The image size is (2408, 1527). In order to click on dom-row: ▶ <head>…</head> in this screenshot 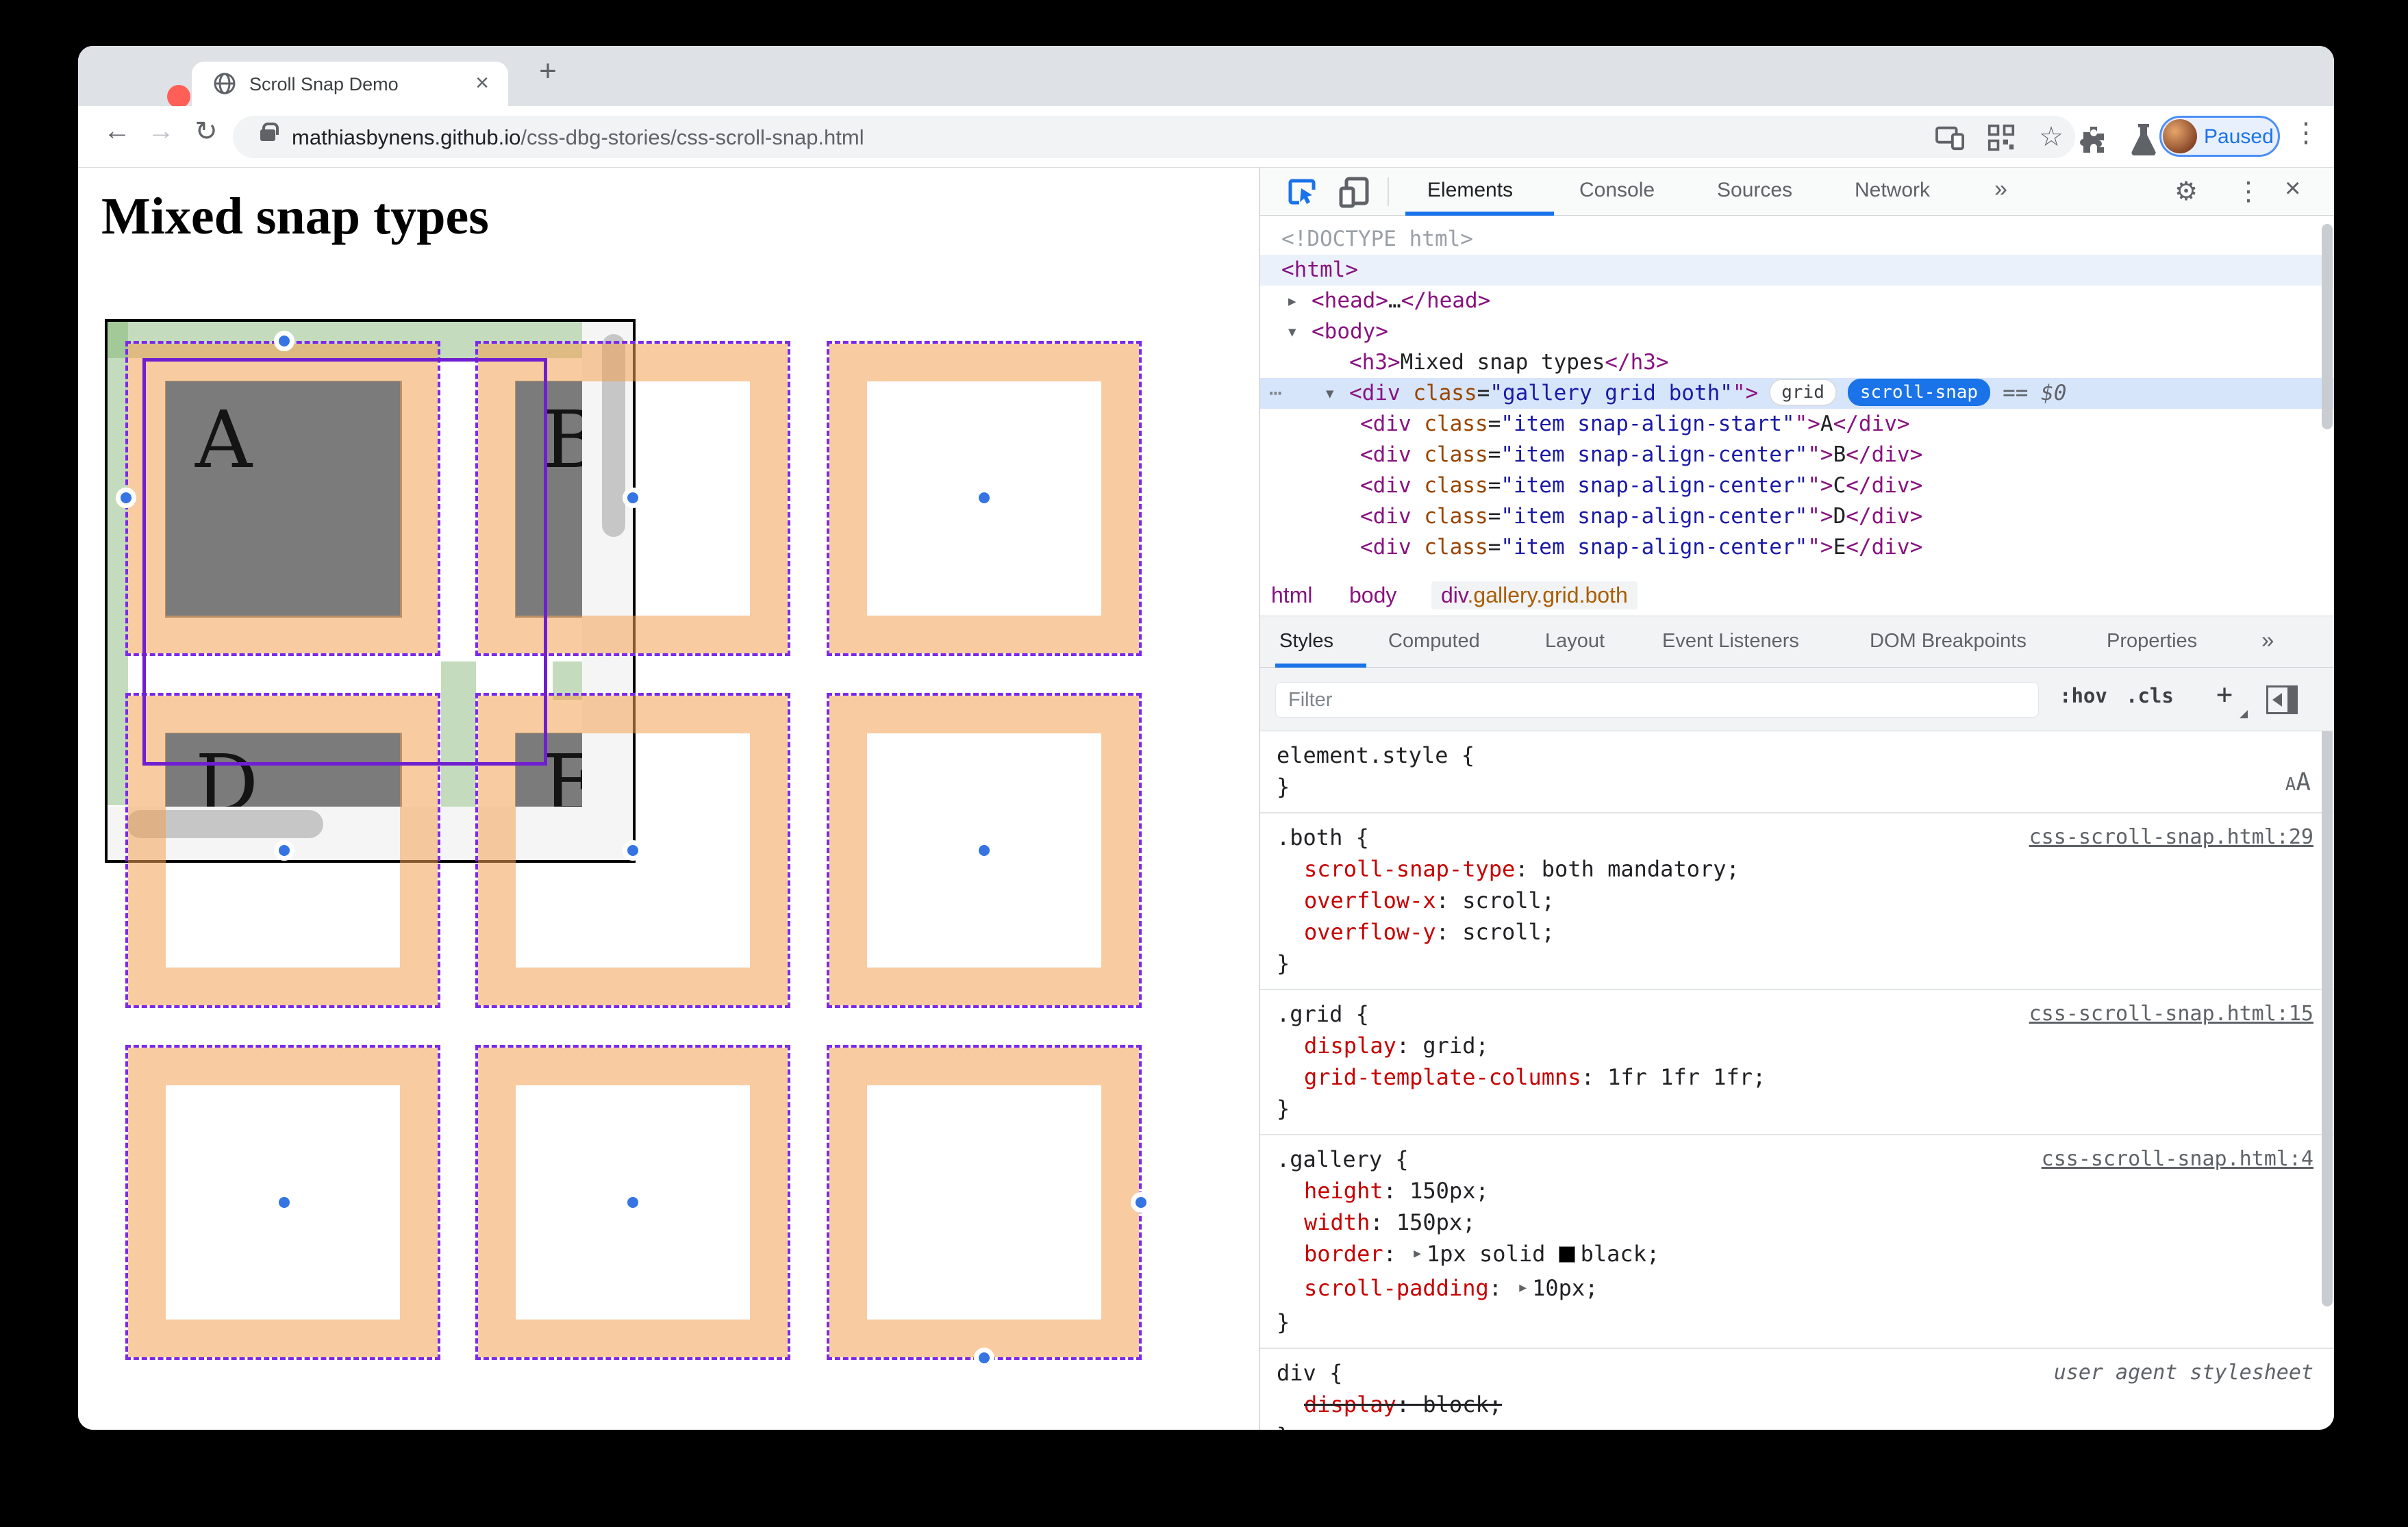, I will do `click(1797, 301)`.